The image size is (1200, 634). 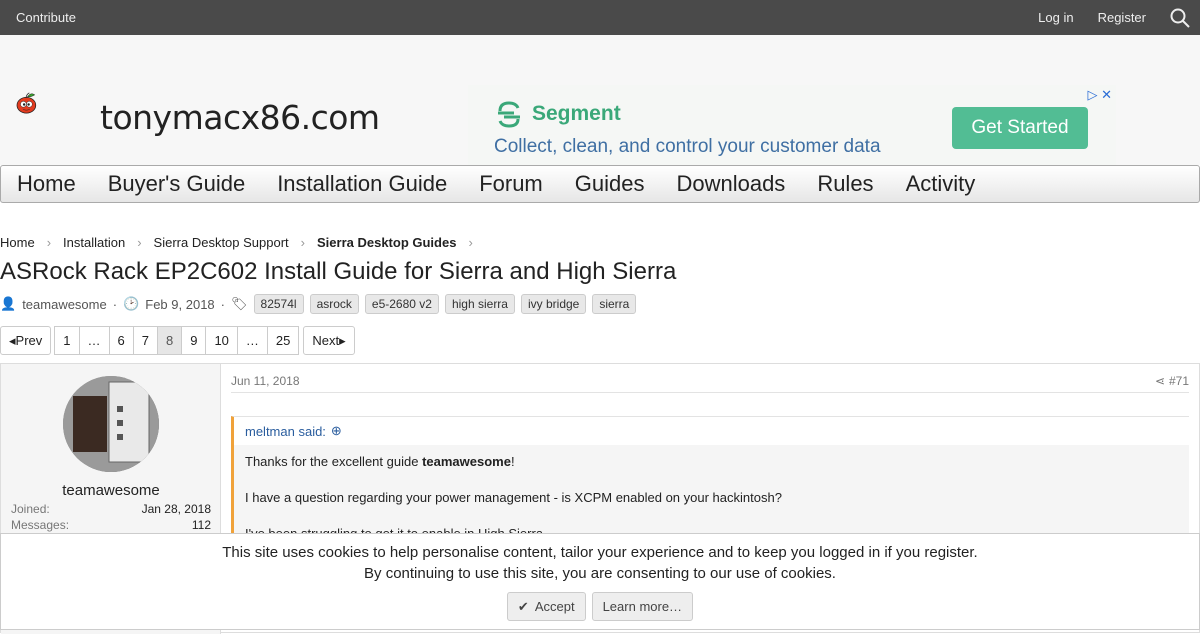 I want to click on prev-button: ◂ Prev, so click(x=26, y=340).